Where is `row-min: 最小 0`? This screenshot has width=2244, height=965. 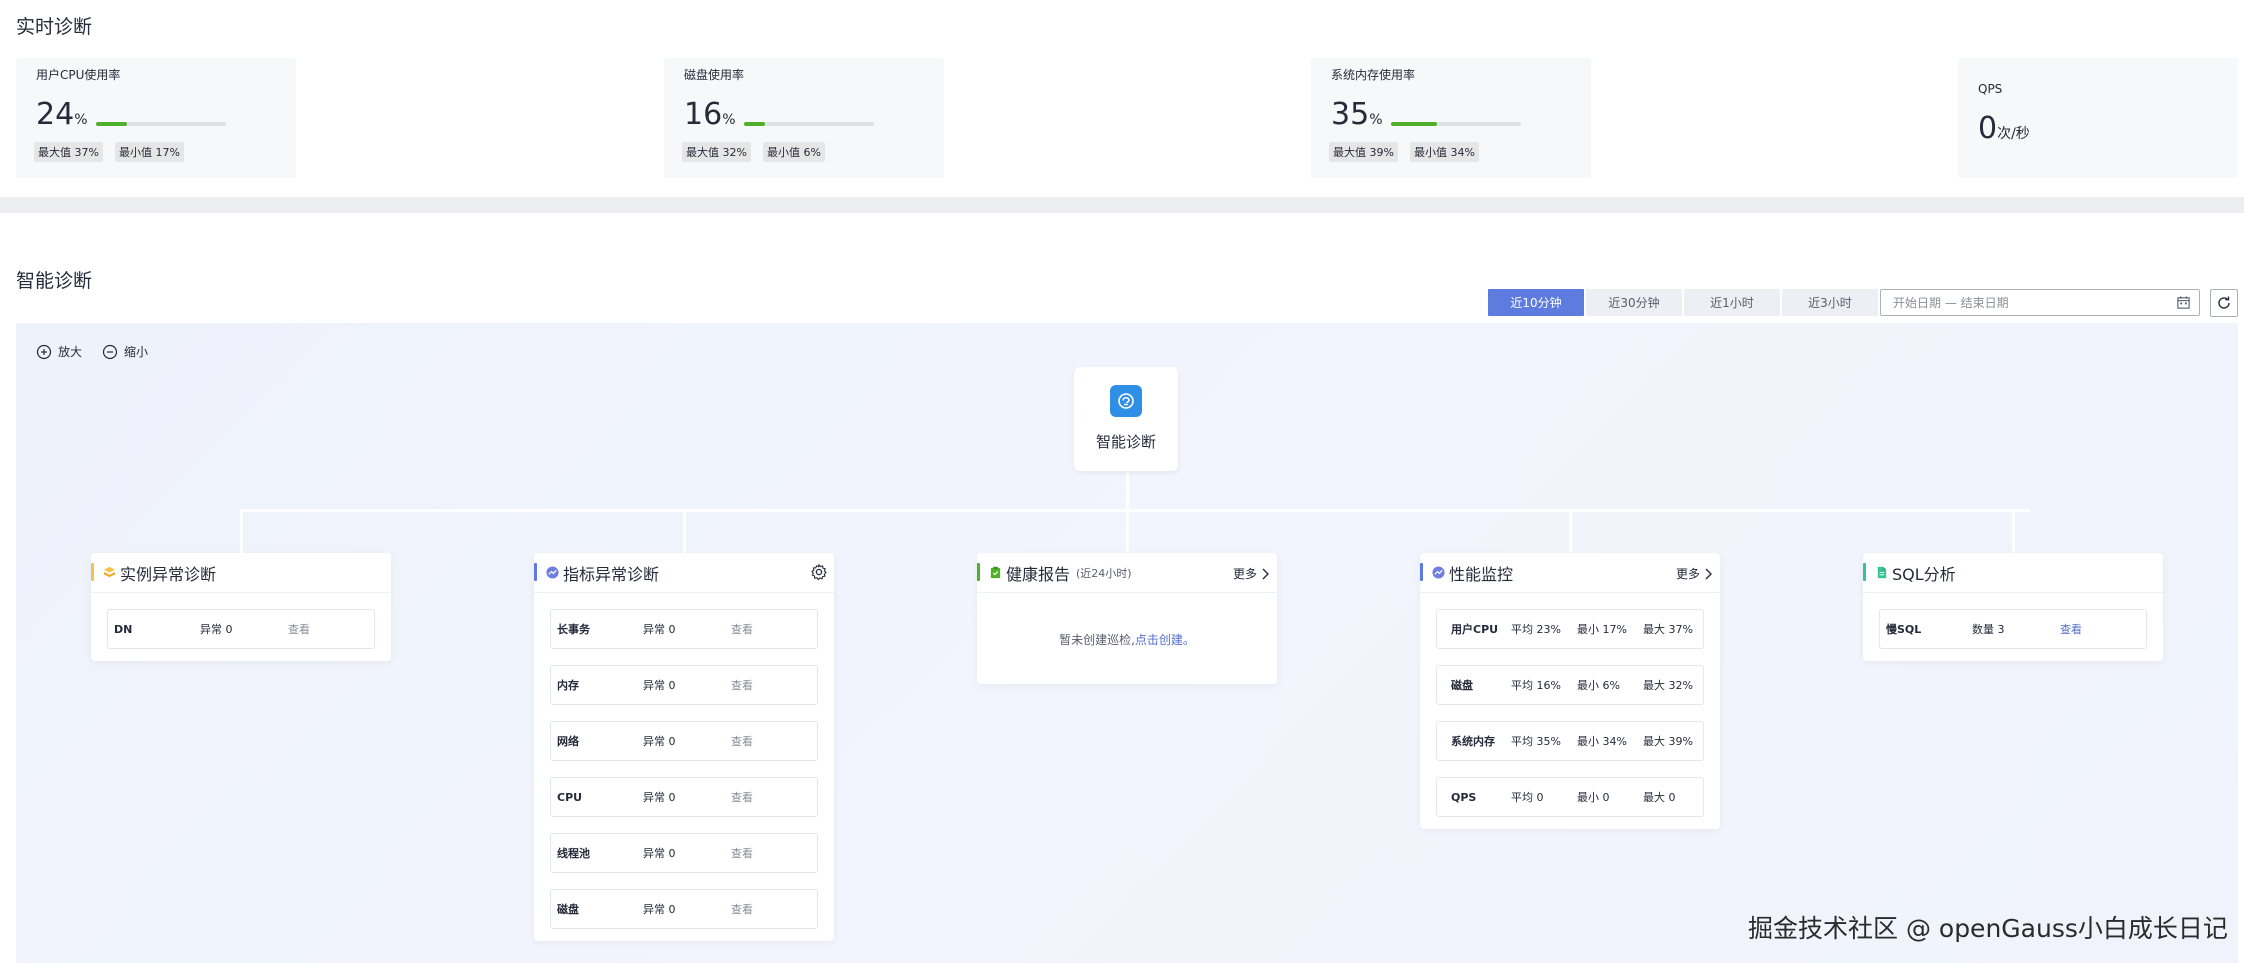
row-min: 最小 0 is located at coordinates (1593, 797).